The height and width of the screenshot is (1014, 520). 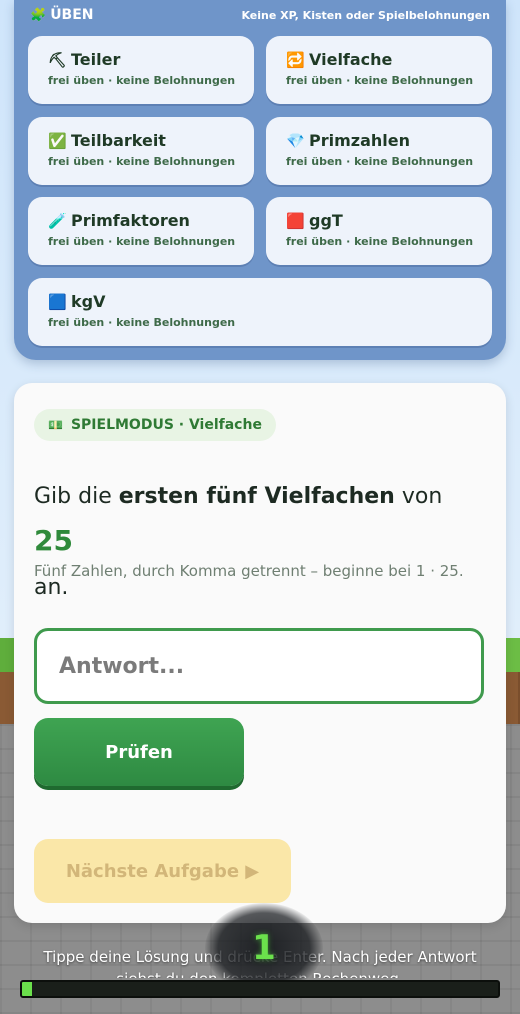 What do you see at coordinates (118, 140) in the screenshot?
I see `tile-label: Teilbarkeit` at bounding box center [118, 140].